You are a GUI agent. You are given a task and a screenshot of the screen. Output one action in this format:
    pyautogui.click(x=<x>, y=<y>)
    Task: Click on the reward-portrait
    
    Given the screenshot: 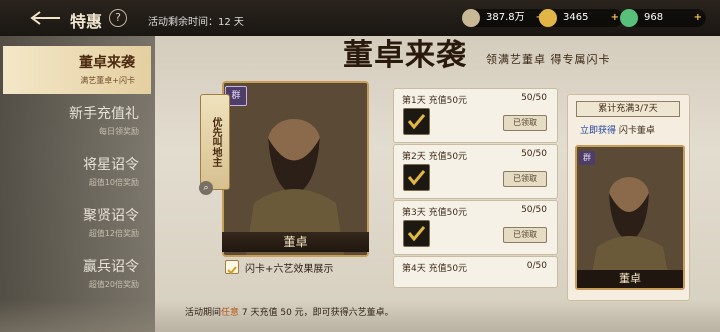 What is the action you would take?
    pyautogui.click(x=630, y=217)
    